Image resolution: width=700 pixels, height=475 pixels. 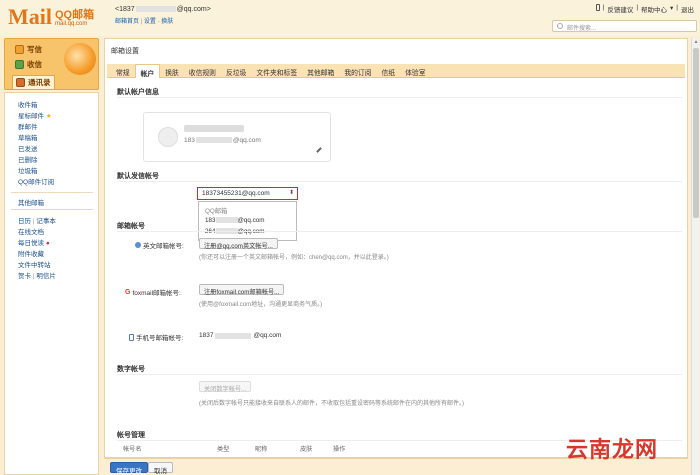 I want to click on dropdown-option: 183 @qq.com, so click(x=235, y=220).